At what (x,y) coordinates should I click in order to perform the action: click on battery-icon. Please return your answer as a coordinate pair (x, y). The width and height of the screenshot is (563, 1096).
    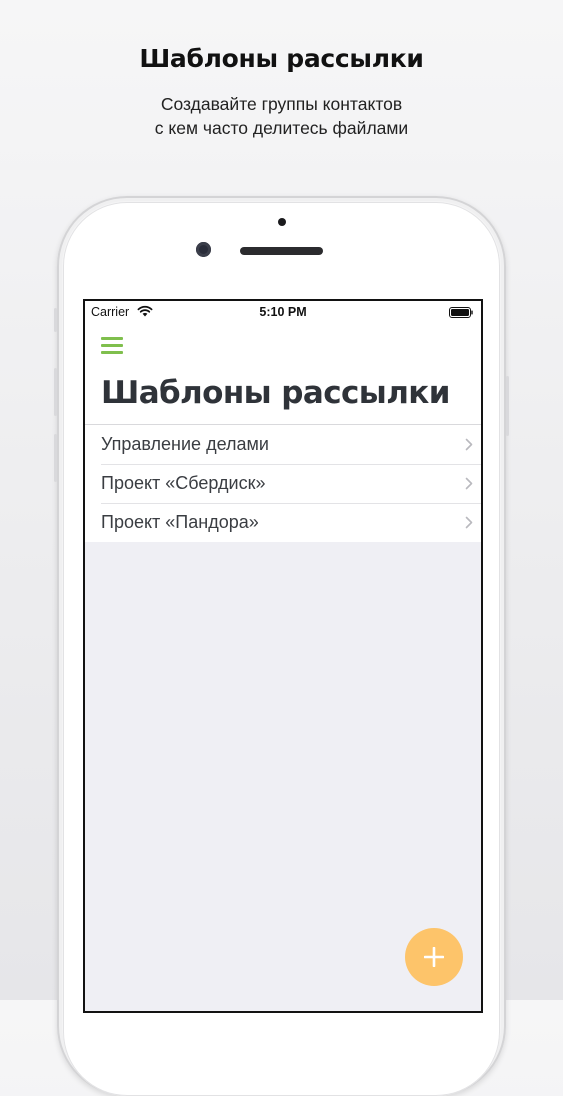
    Looking at the image, I should click on (461, 312).